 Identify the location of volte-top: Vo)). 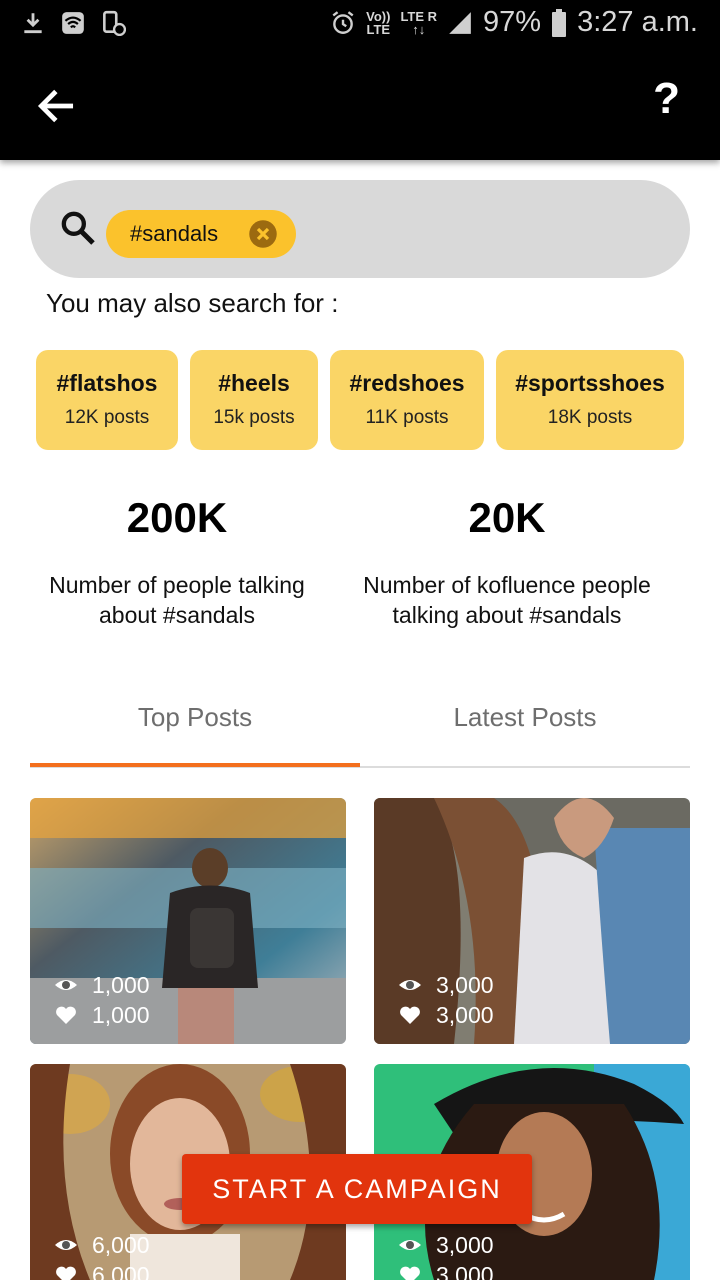
(378, 16).